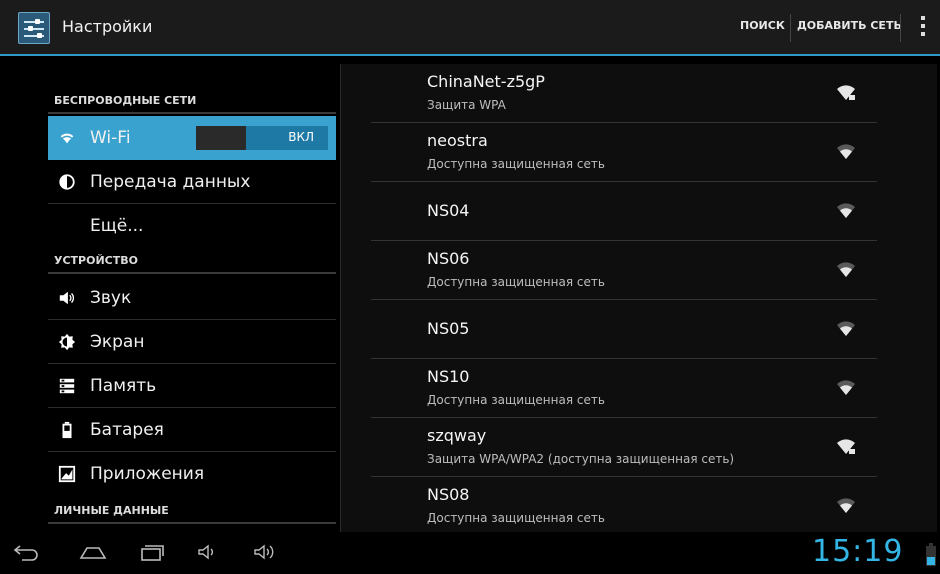 Image resolution: width=940 pixels, height=574 pixels. I want to click on back-icon, so click(27, 552).